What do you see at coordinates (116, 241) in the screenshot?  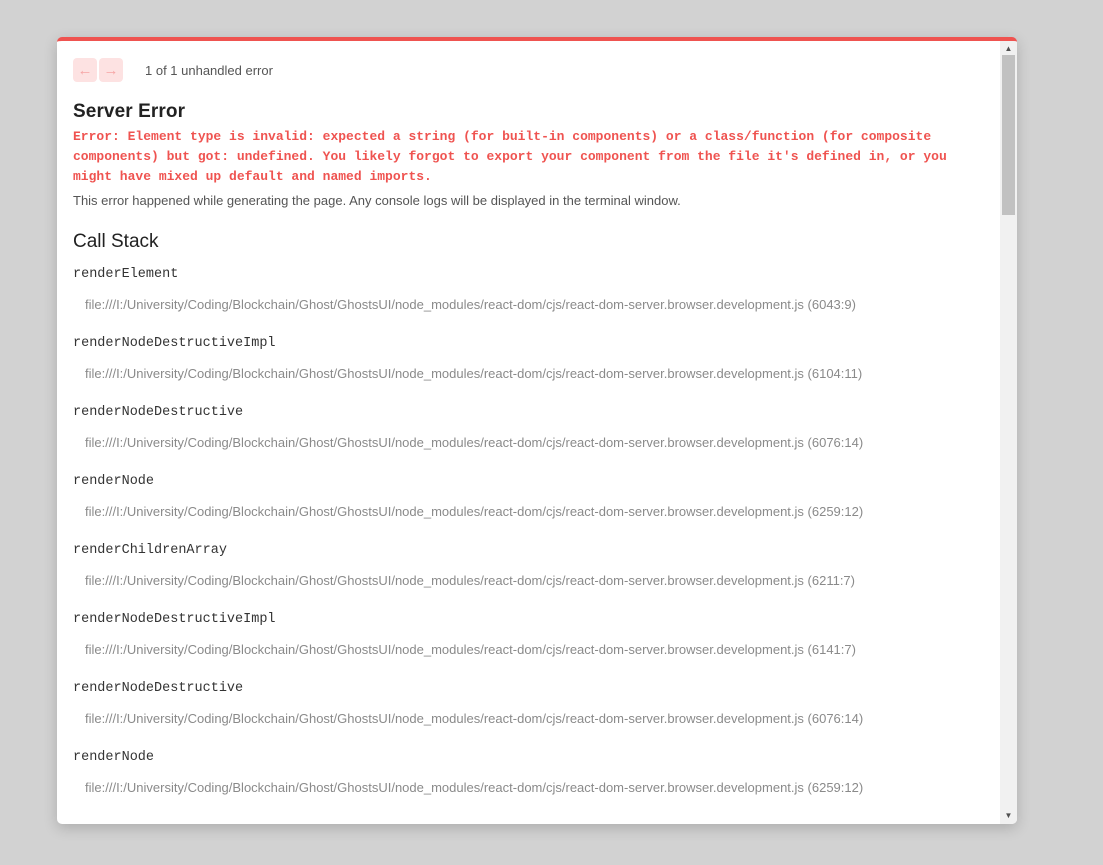 I see `call-stack-title: Call Stack` at bounding box center [116, 241].